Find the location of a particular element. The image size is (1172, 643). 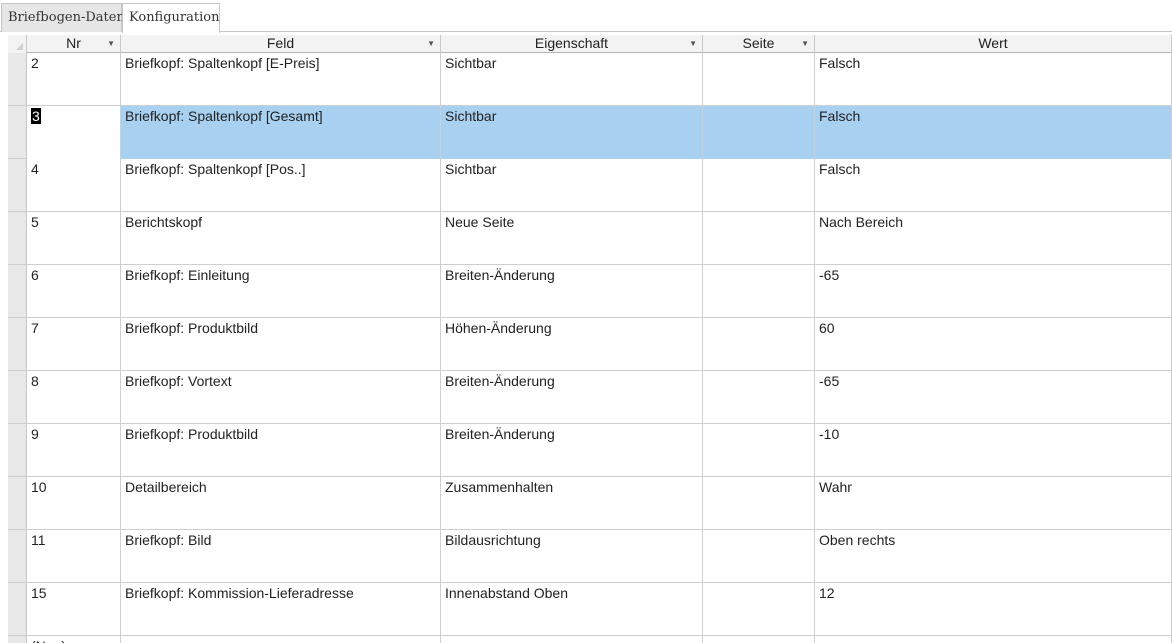

cell-feld: Briefkopf: Bild is located at coordinates (281, 556).